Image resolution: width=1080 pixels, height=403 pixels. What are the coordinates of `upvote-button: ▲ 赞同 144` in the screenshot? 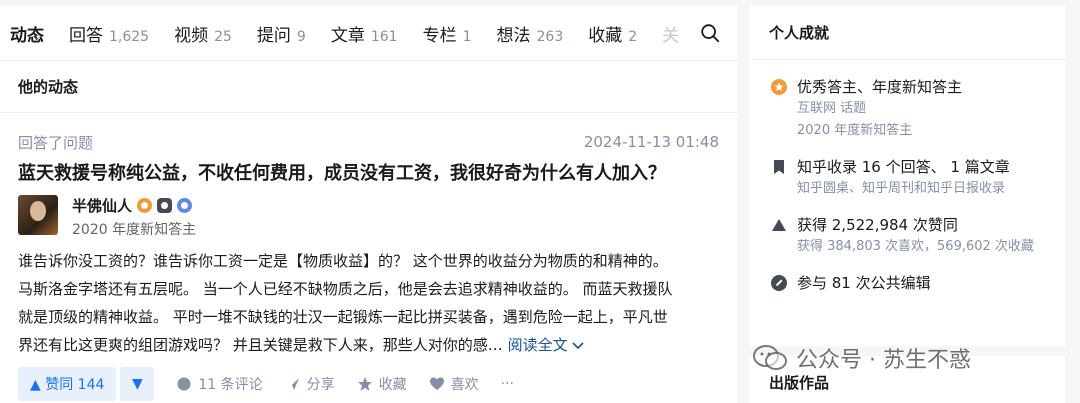 It's located at (67, 384).